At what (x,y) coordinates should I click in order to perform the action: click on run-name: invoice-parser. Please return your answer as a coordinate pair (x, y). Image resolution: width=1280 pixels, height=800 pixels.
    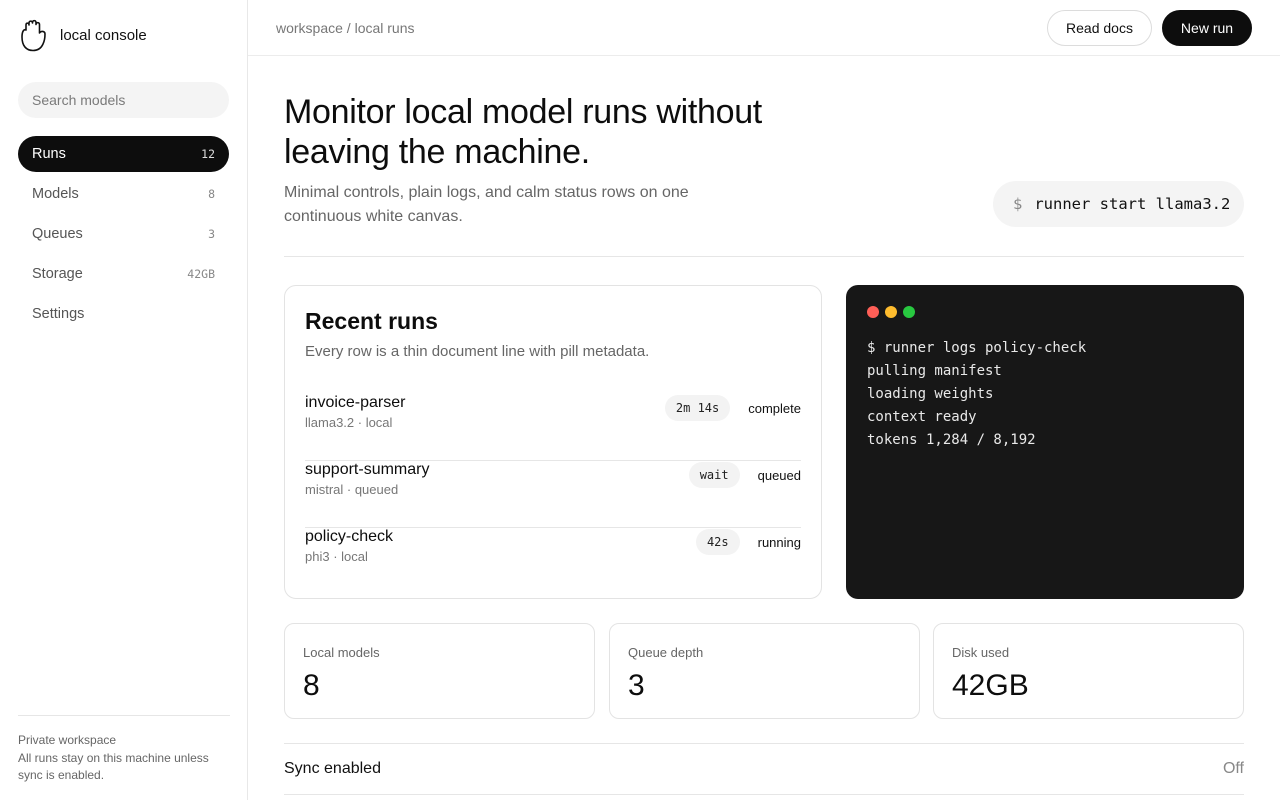
    Looking at the image, I should click on (355, 402).